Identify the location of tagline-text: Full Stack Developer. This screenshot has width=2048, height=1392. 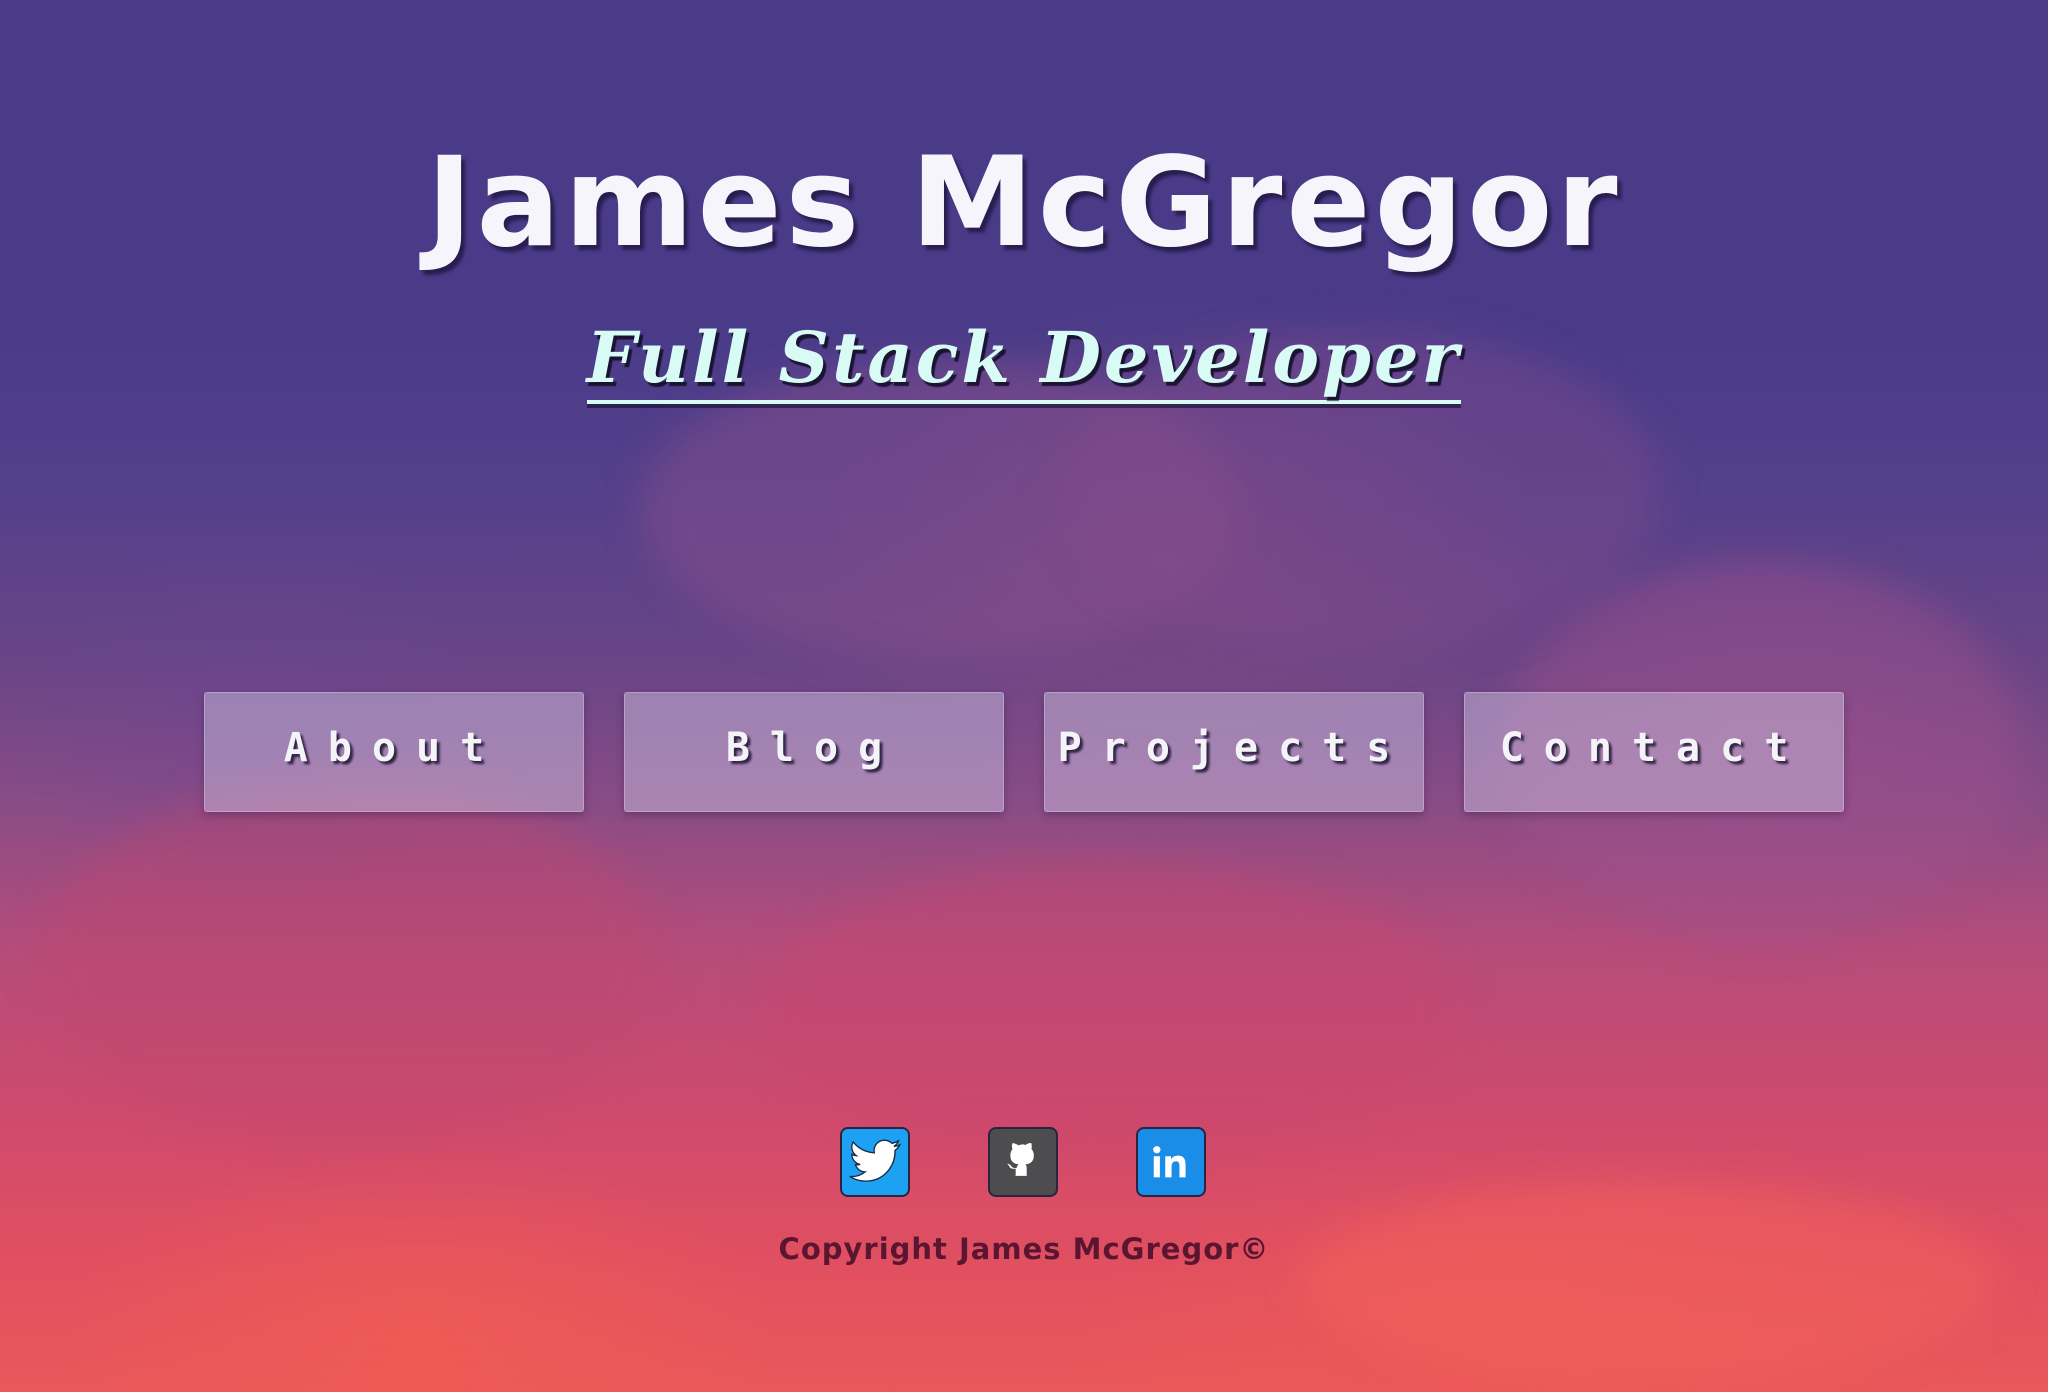
(1024, 361).